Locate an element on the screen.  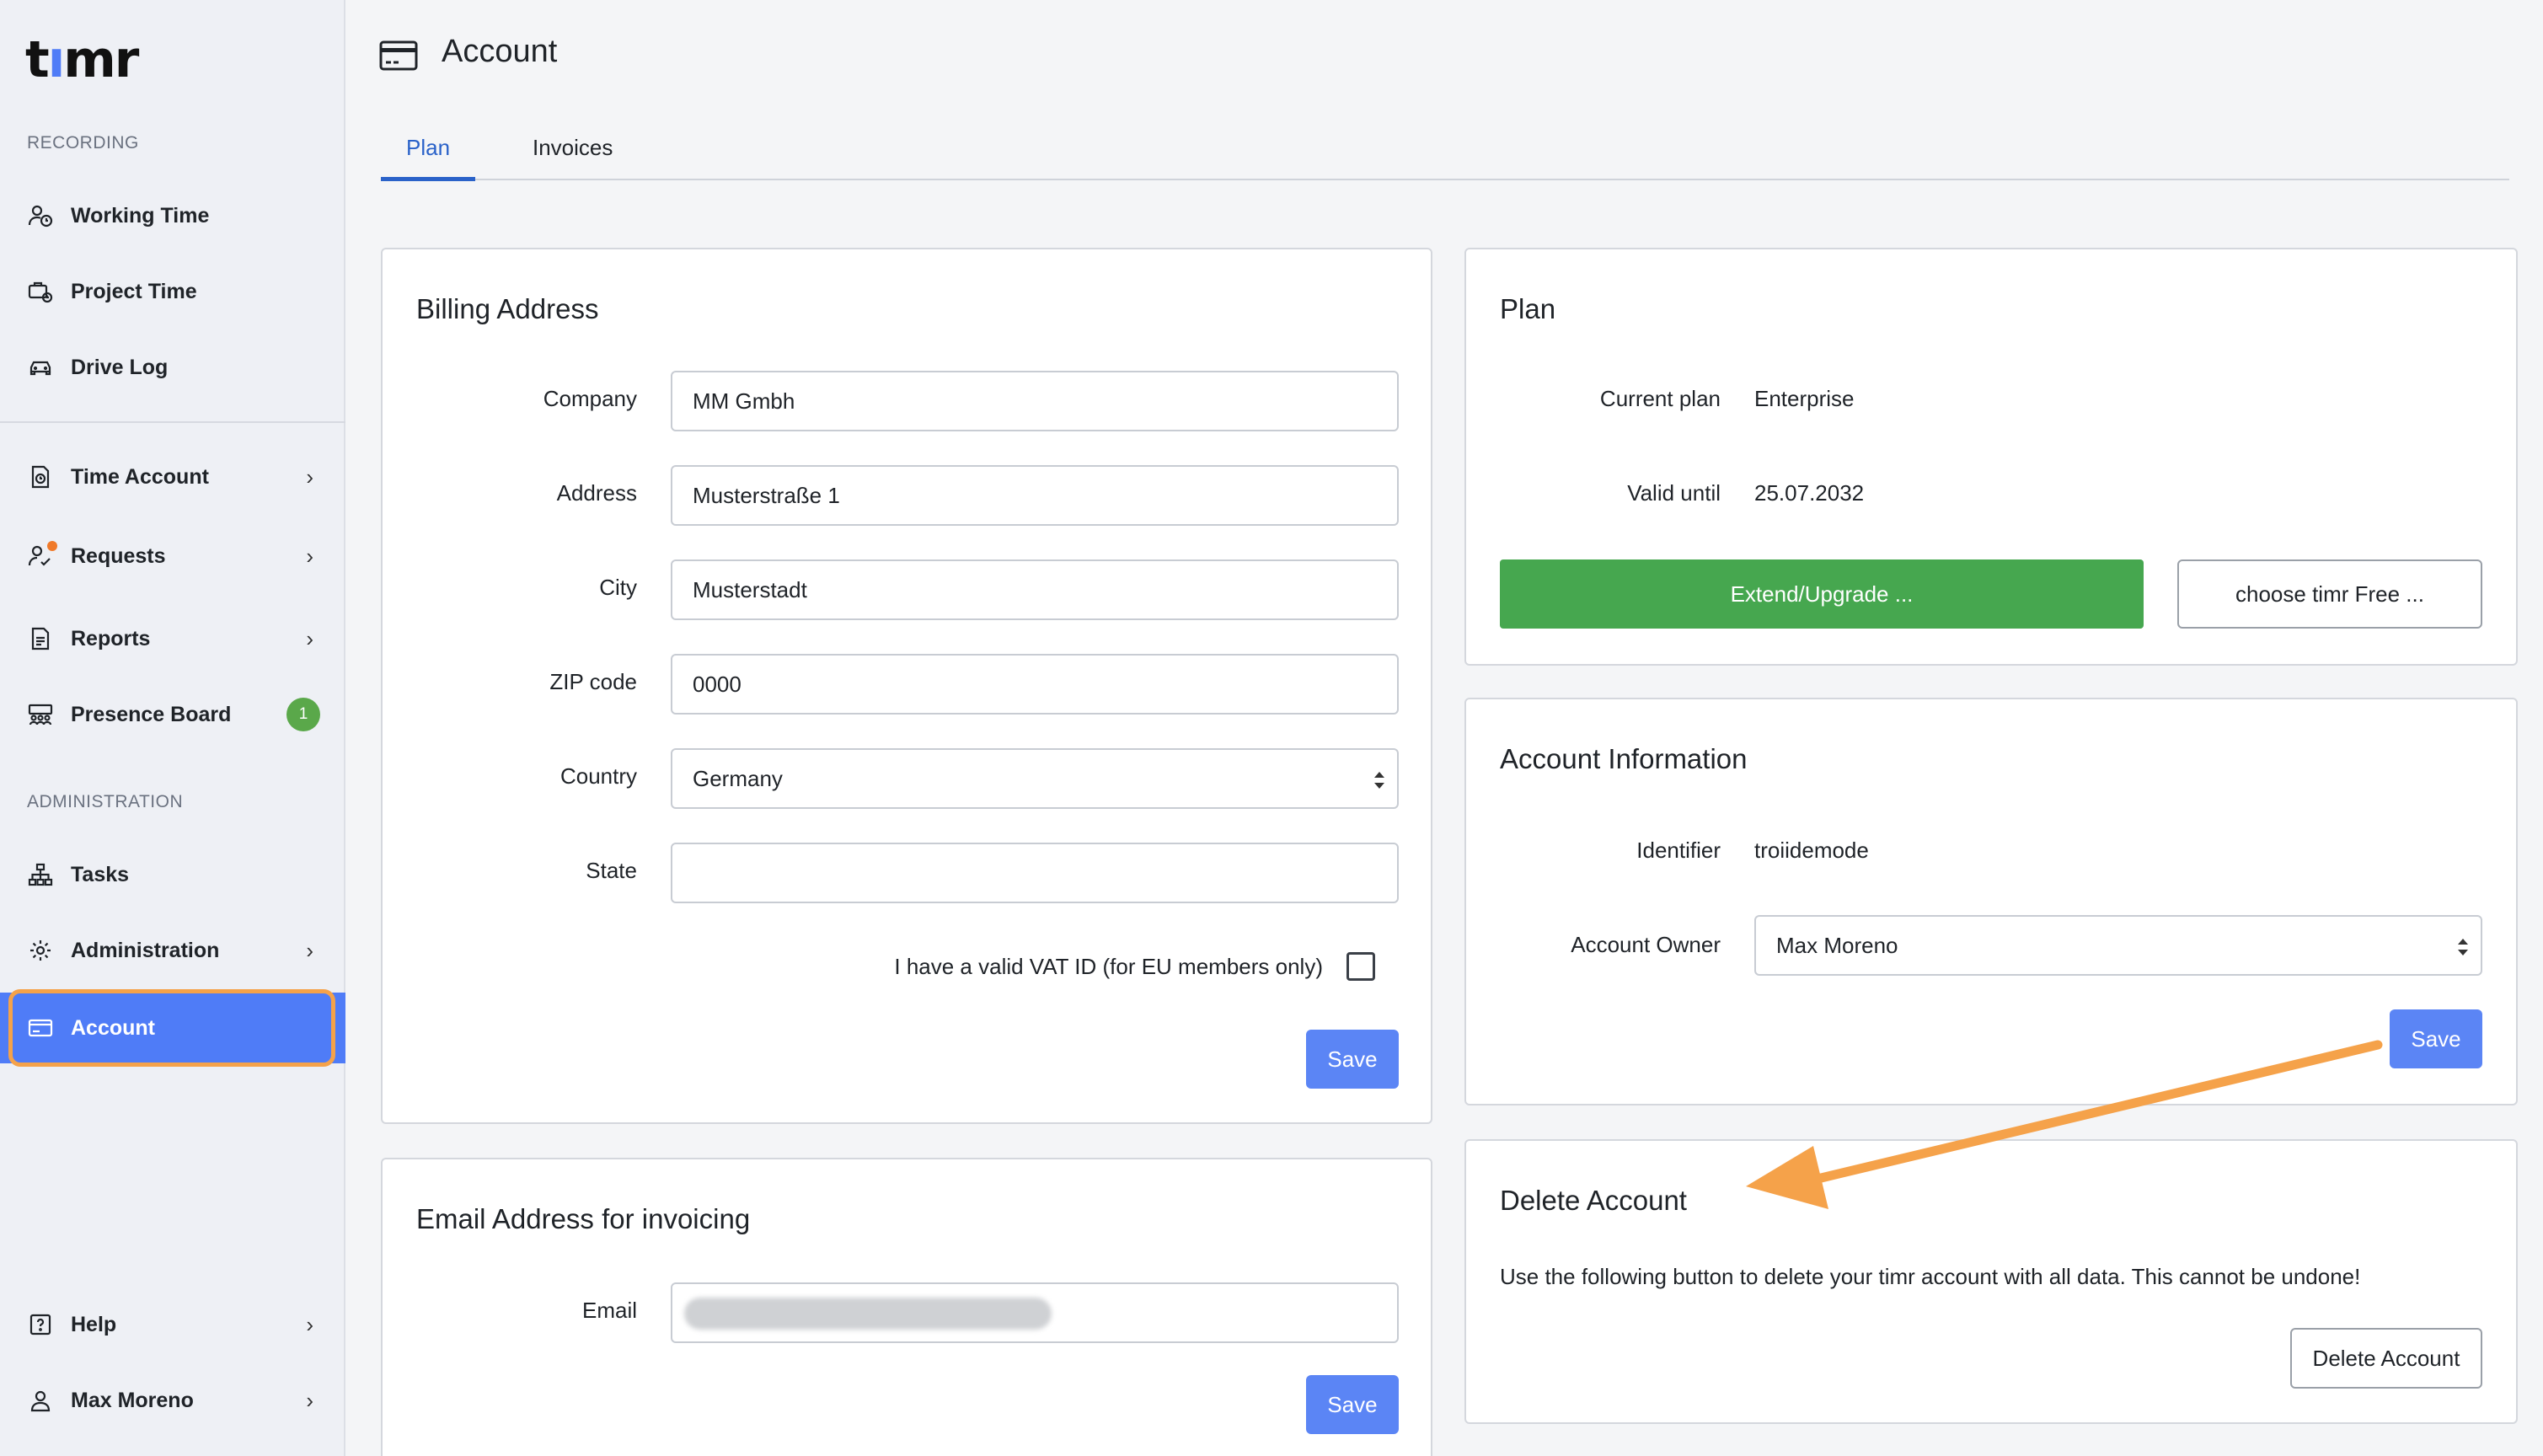
sidebar-item-label: Drive Log is located at coordinates (120, 367).